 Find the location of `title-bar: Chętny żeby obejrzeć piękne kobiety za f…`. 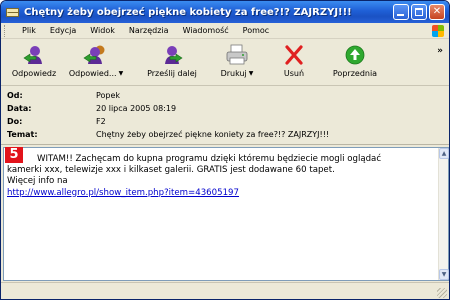

title-bar: Chętny żeby obejrzeć piękne kobiety za f… is located at coordinates (225, 12).